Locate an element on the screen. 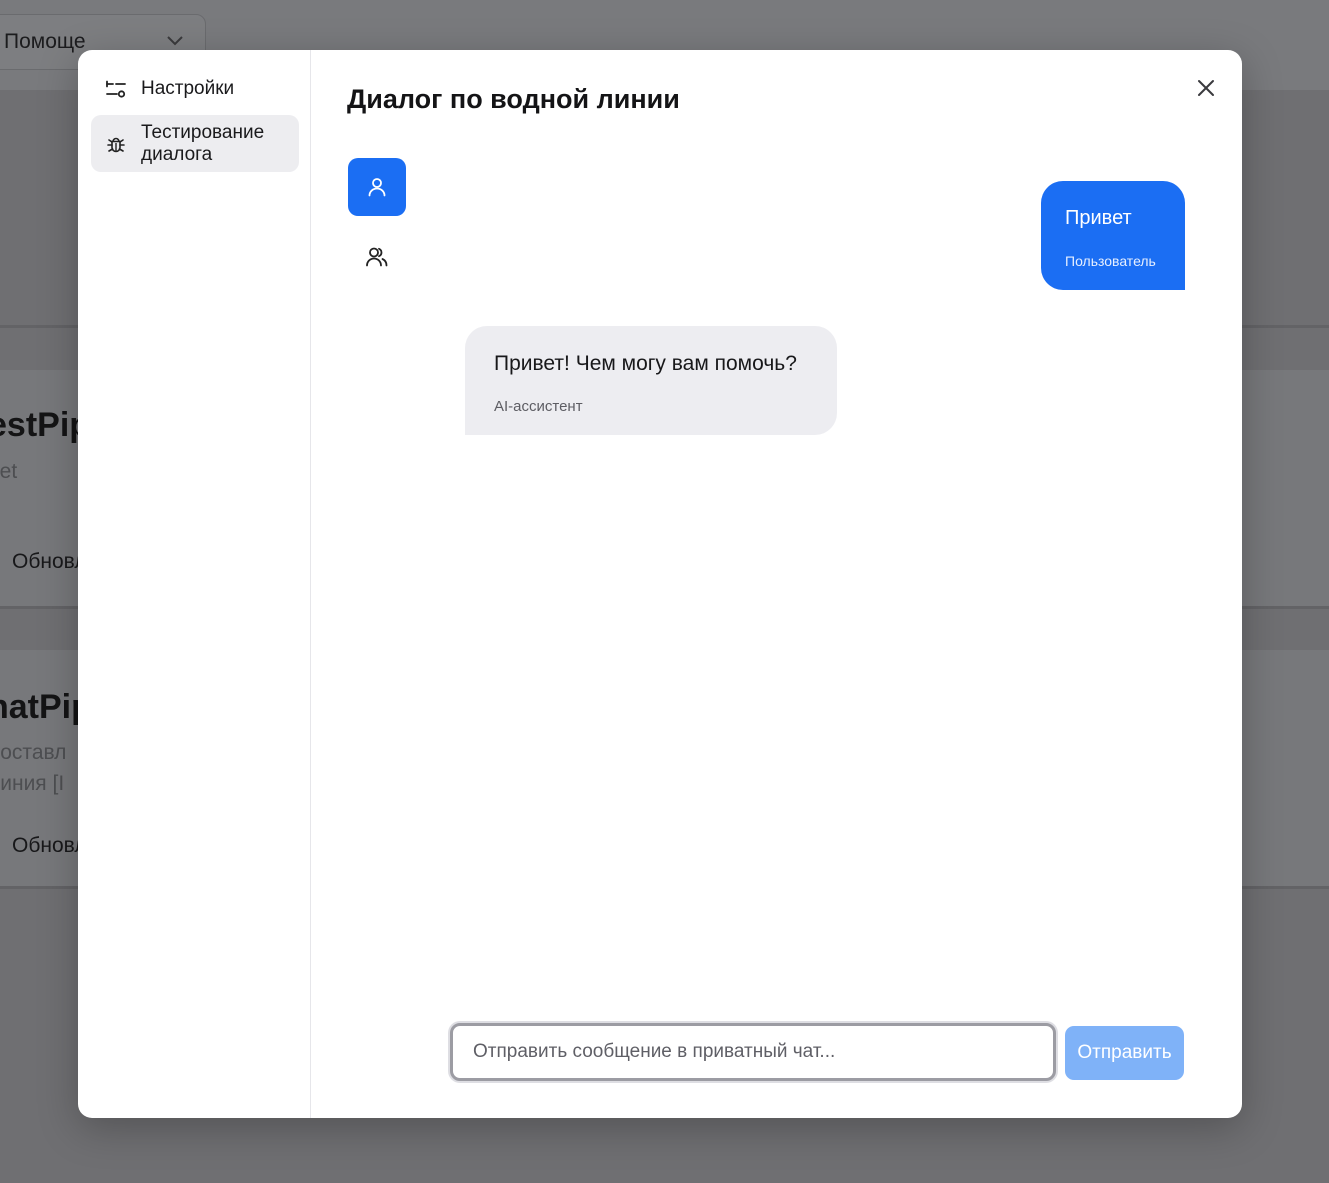  user-icon is located at coordinates (377, 187).